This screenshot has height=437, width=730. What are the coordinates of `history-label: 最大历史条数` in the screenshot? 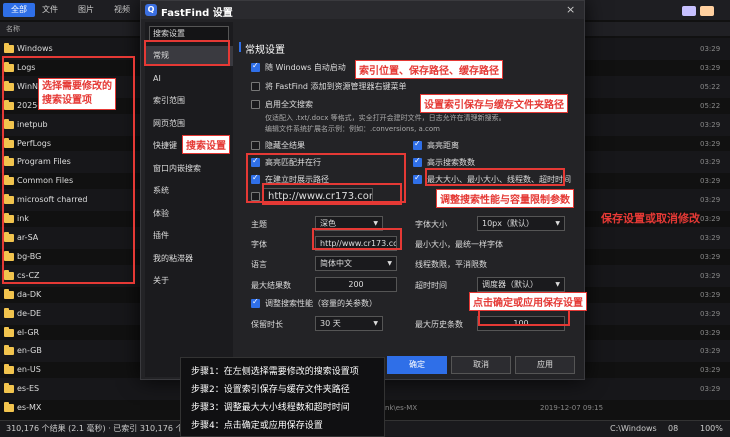 It's located at (439, 324).